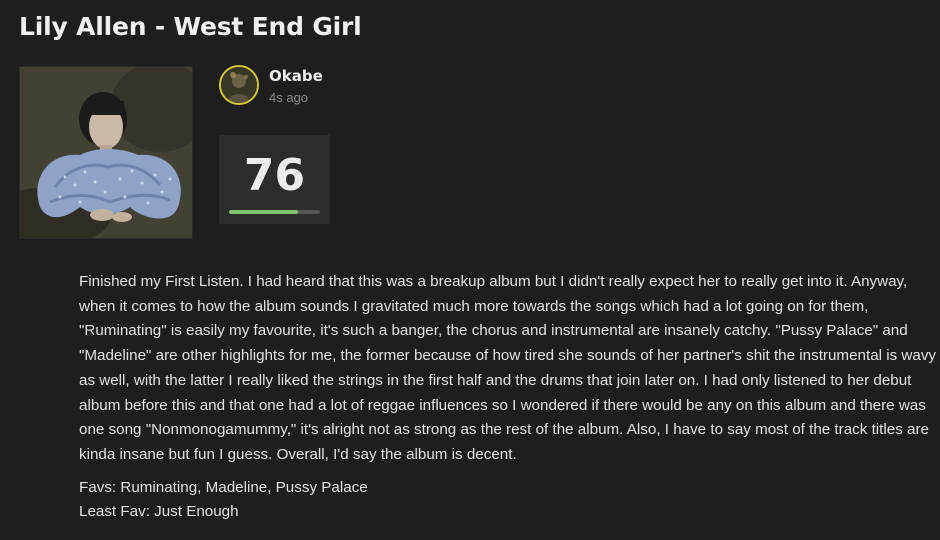 The width and height of the screenshot is (940, 540). I want to click on score-card: 76, so click(274, 179).